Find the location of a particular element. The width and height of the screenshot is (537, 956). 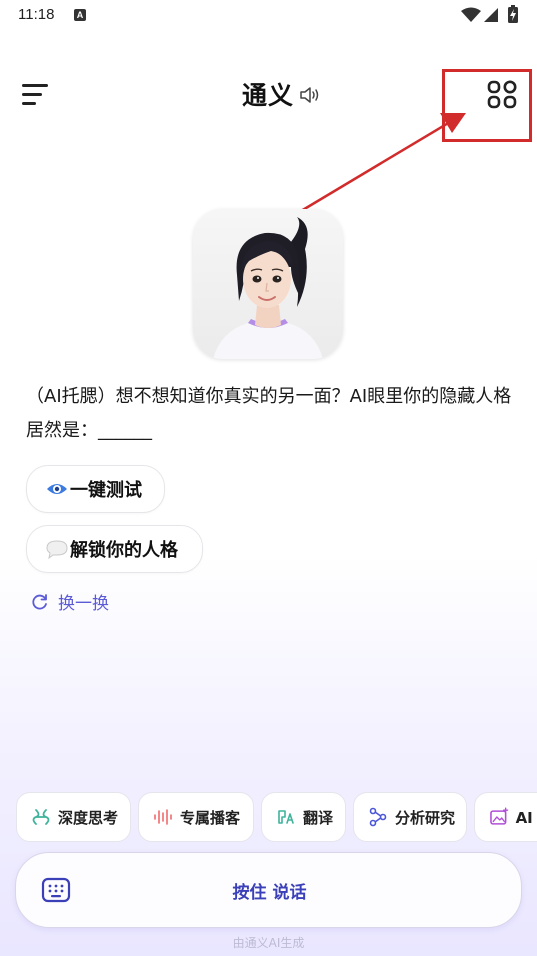

voice-input-bar: 按住 说话 is located at coordinates (268, 890).